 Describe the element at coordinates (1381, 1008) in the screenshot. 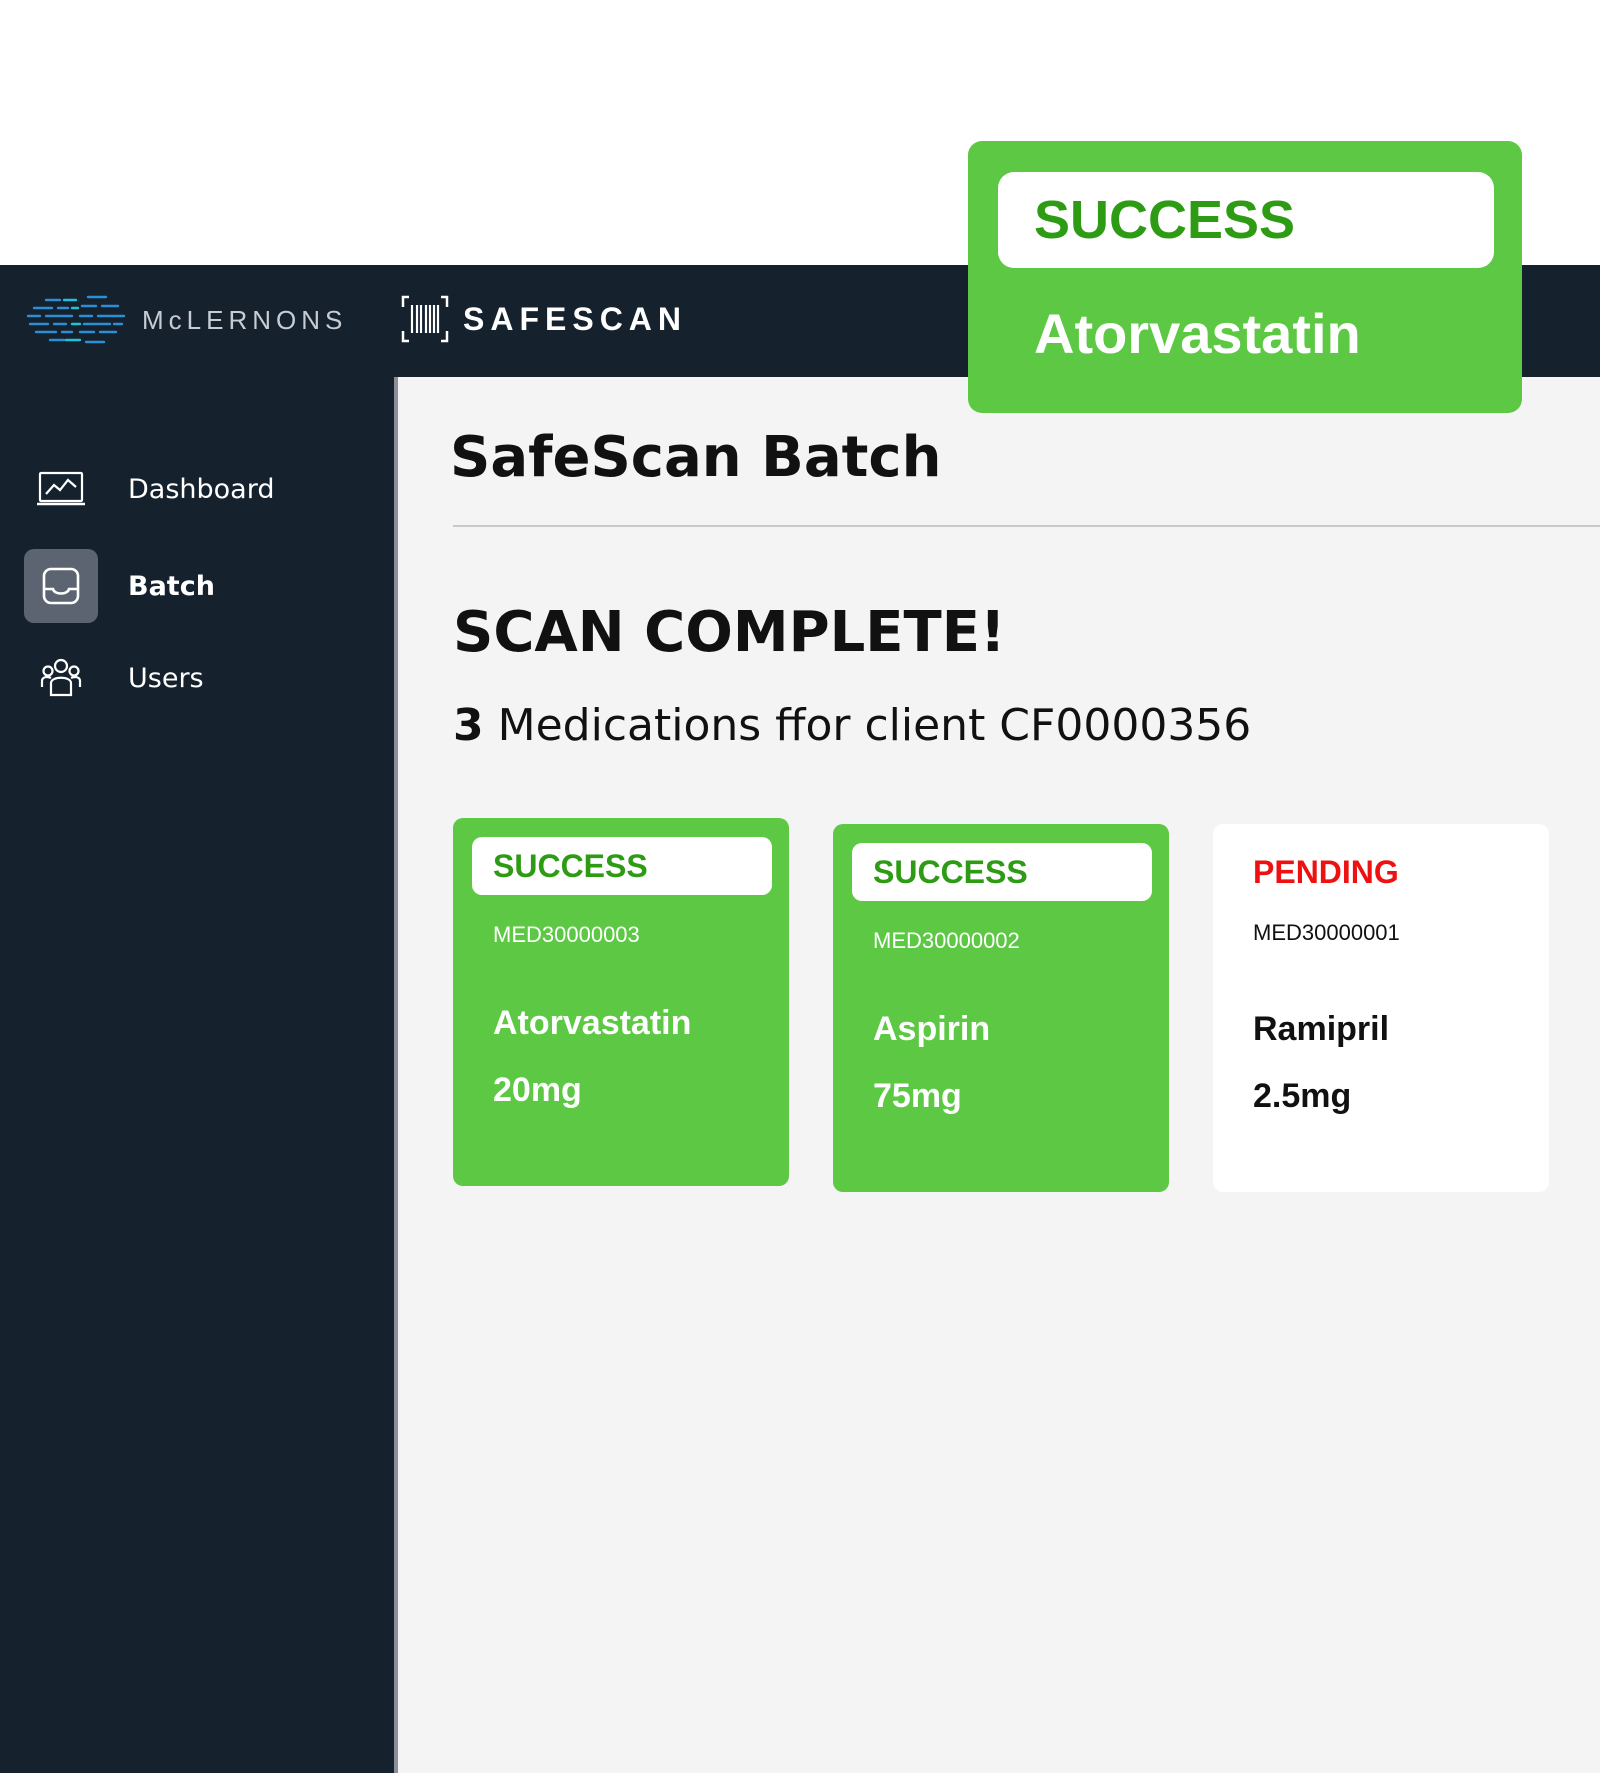

I see `medication-card: PENDING MED30000001 Ramipril 2.5mg` at that location.